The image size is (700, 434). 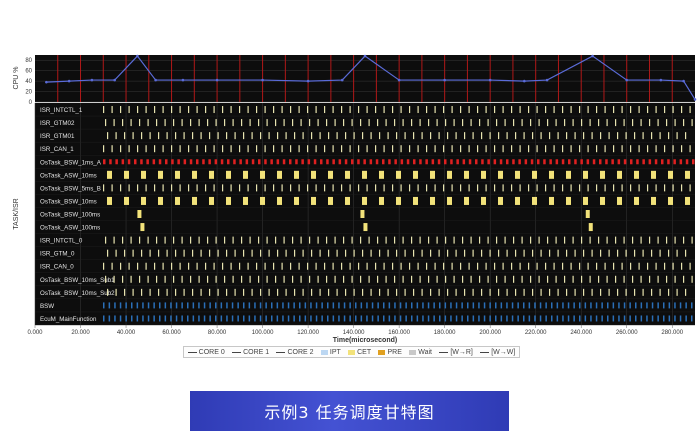 I want to click on legend-label: IPT, so click(x=335, y=352).